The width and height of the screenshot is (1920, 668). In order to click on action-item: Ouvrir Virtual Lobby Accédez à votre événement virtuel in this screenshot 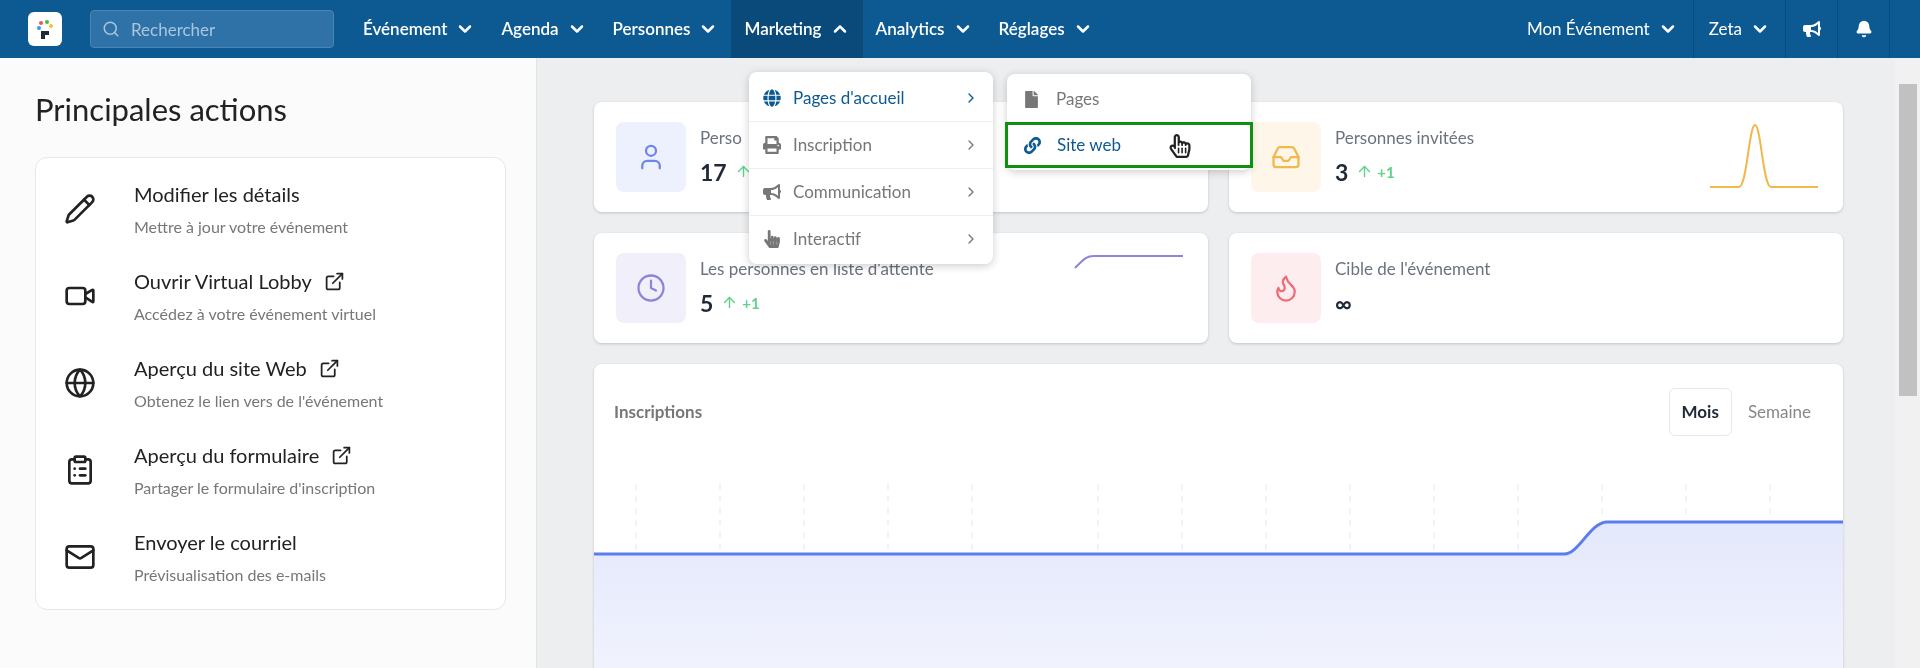, I will do `click(270, 296)`.